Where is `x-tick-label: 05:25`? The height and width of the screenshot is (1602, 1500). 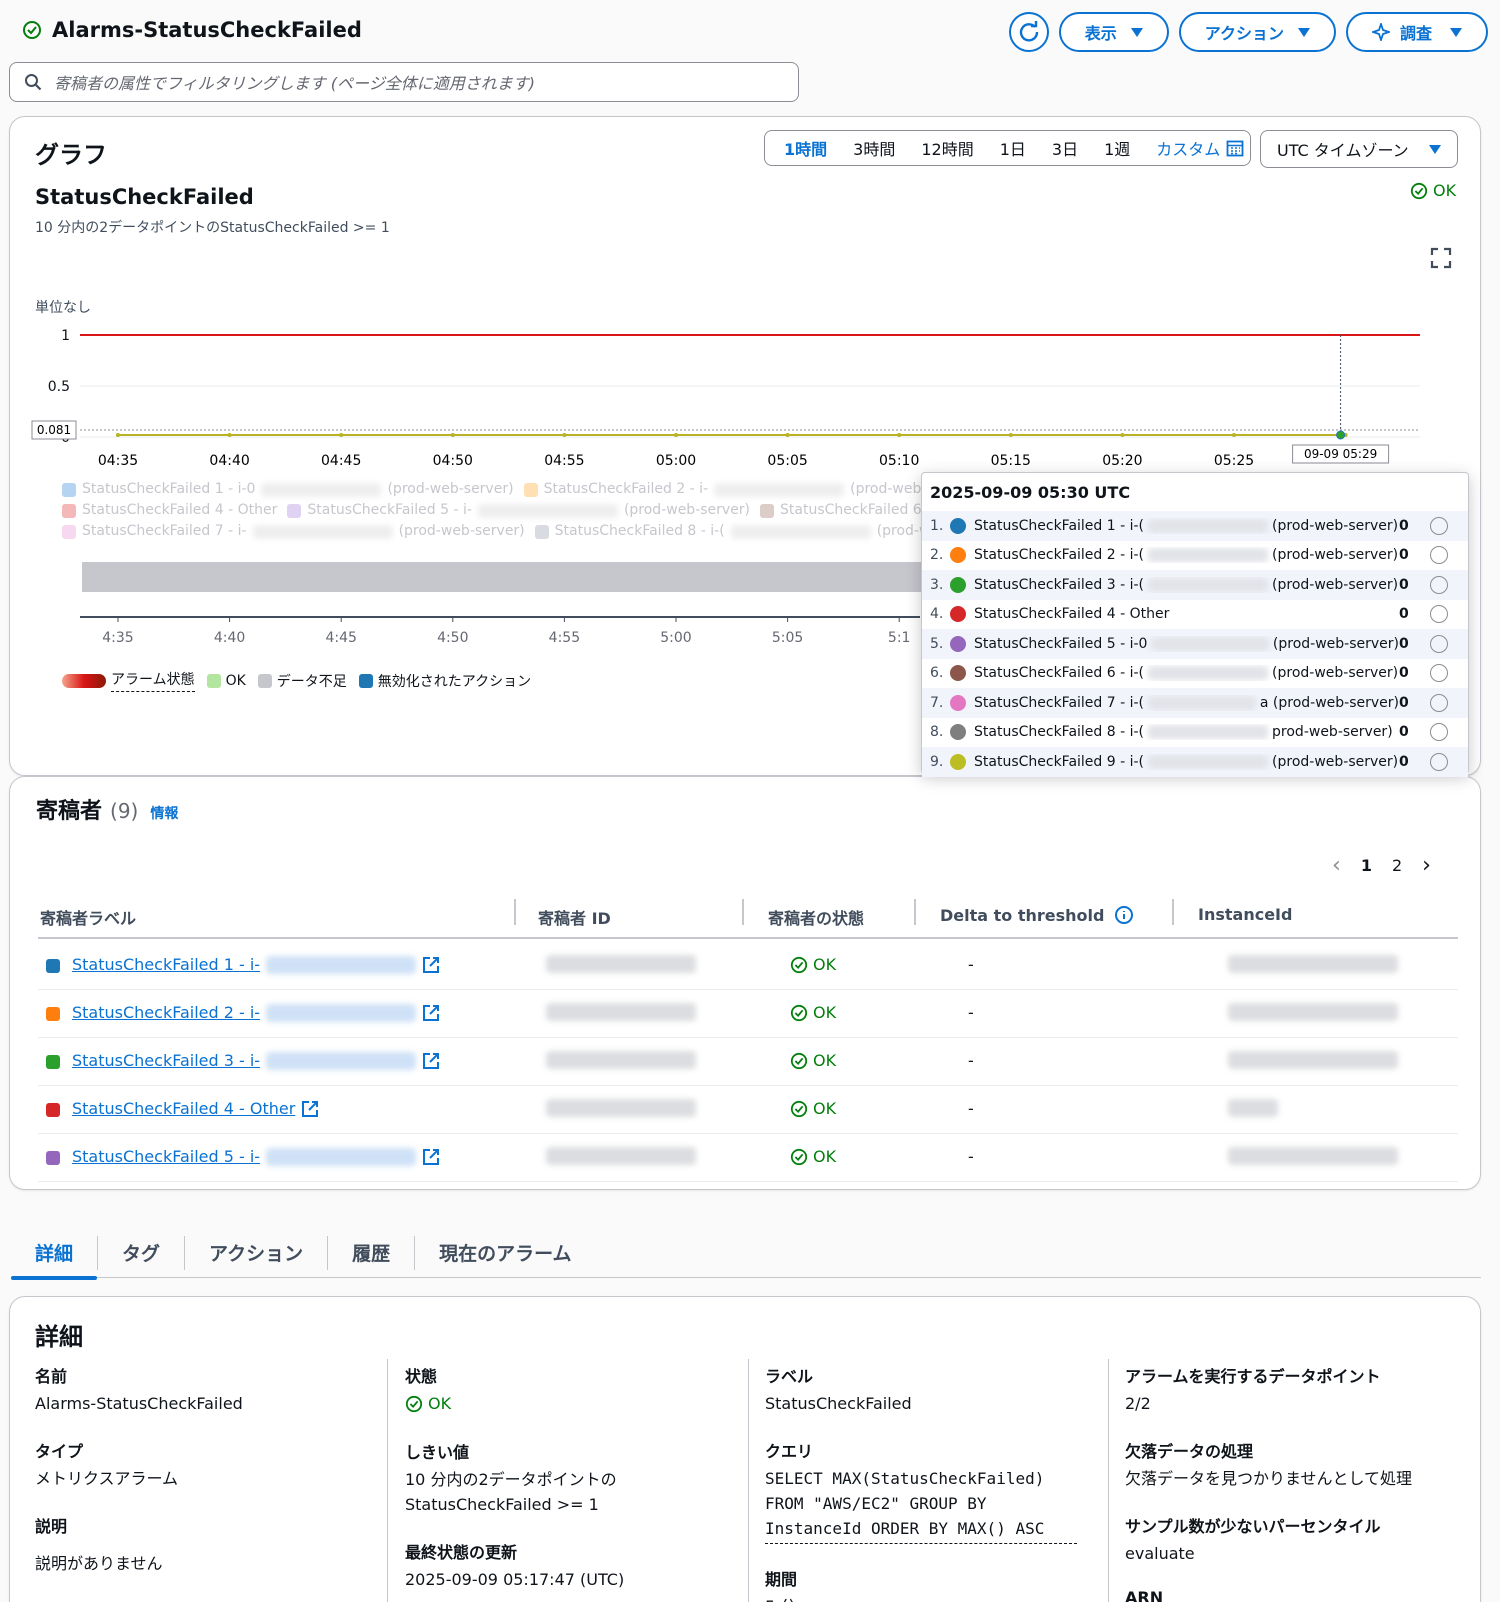
x-tick-label: 05:25 is located at coordinates (1234, 460).